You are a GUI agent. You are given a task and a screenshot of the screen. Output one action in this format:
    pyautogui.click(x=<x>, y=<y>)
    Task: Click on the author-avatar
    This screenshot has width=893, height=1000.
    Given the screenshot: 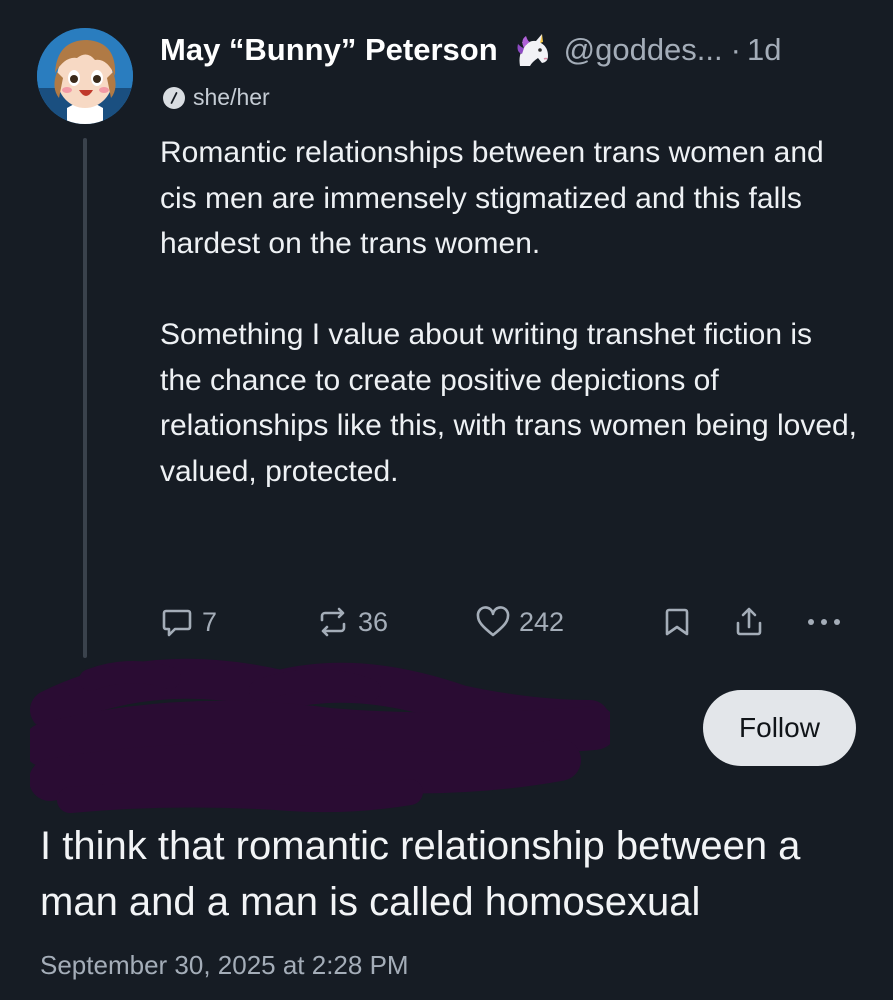 What is the action you would take?
    pyautogui.click(x=85, y=76)
    